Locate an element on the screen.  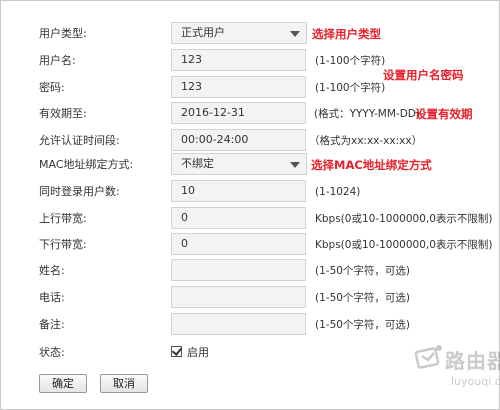
mac-binding-row: MAC地址绑定方式: 不绑定 选择MAC地址绑定方式 is located at coordinates (250, 165).